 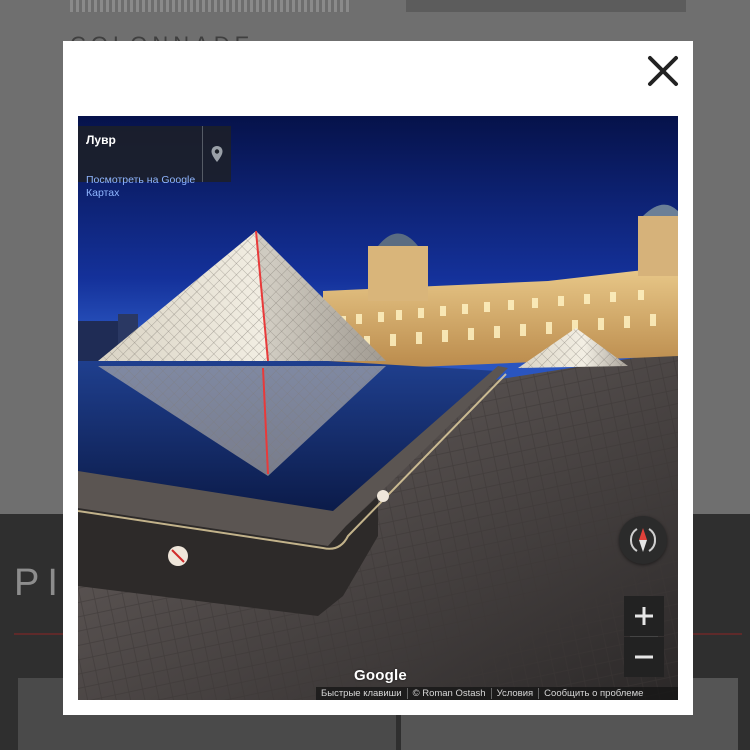 I want to click on report-problem-link: Сообщить о проблеме, so click(x=593, y=693).